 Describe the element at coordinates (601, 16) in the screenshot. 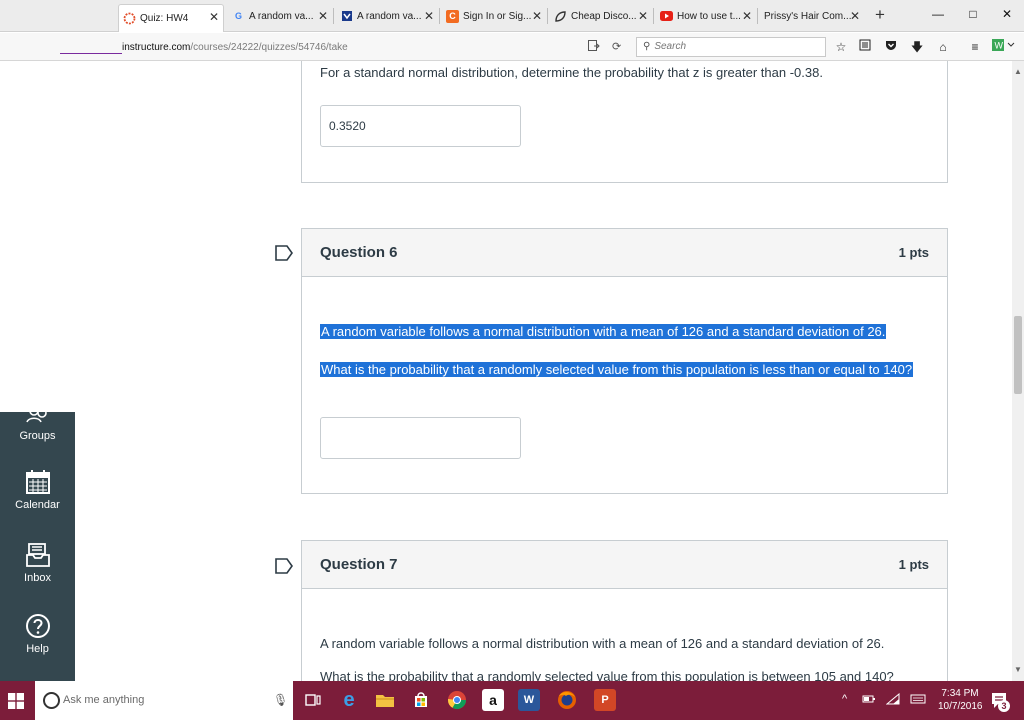

I see `tab-cheap-discount: Cheap Disco... ✕` at that location.